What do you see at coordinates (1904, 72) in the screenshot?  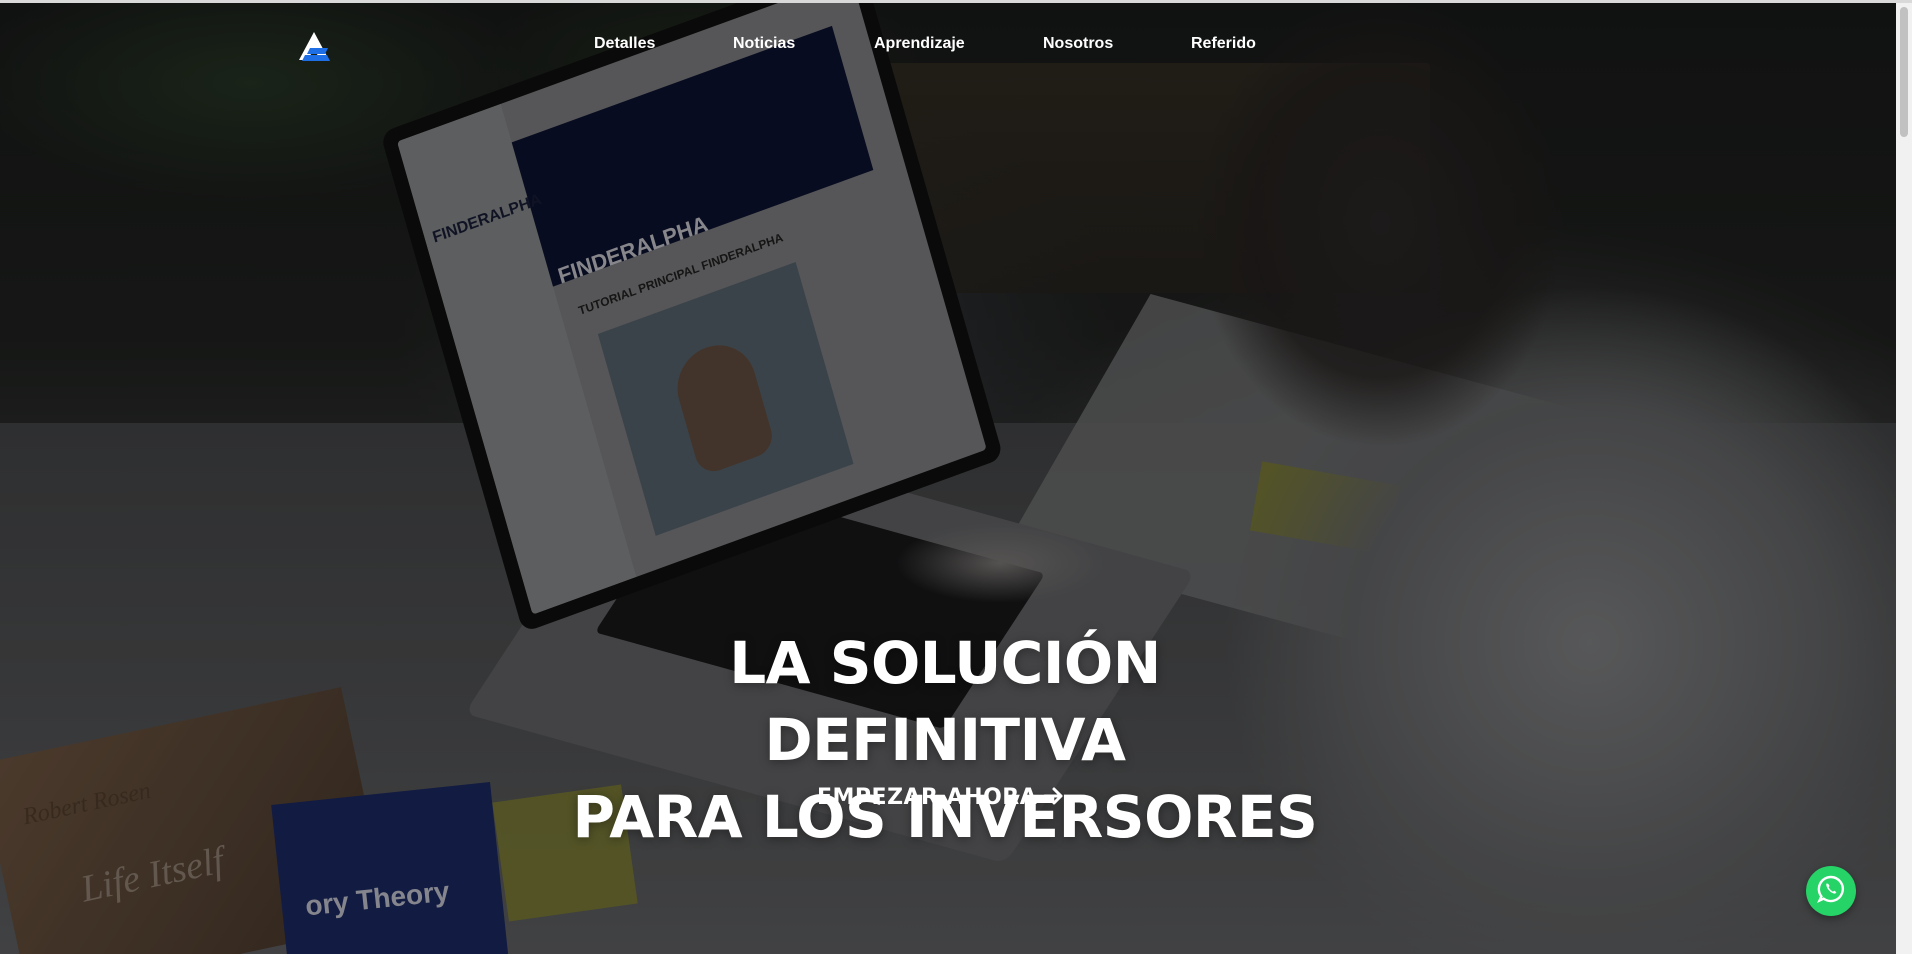 I see `scrollbar-thumb` at bounding box center [1904, 72].